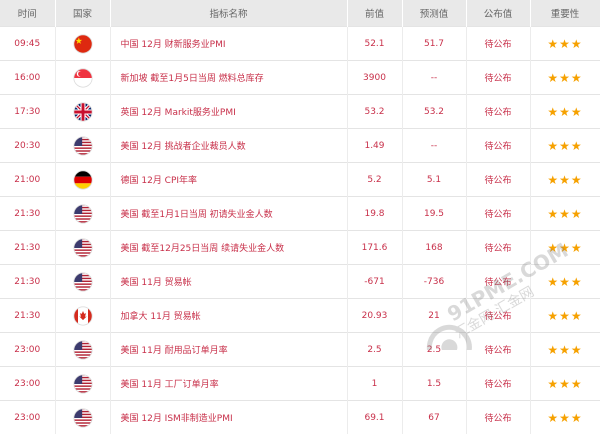  I want to click on table-row: 09:45中国 12月 财新服务业PMI52.151.7待公布★★★, so click(300, 44).